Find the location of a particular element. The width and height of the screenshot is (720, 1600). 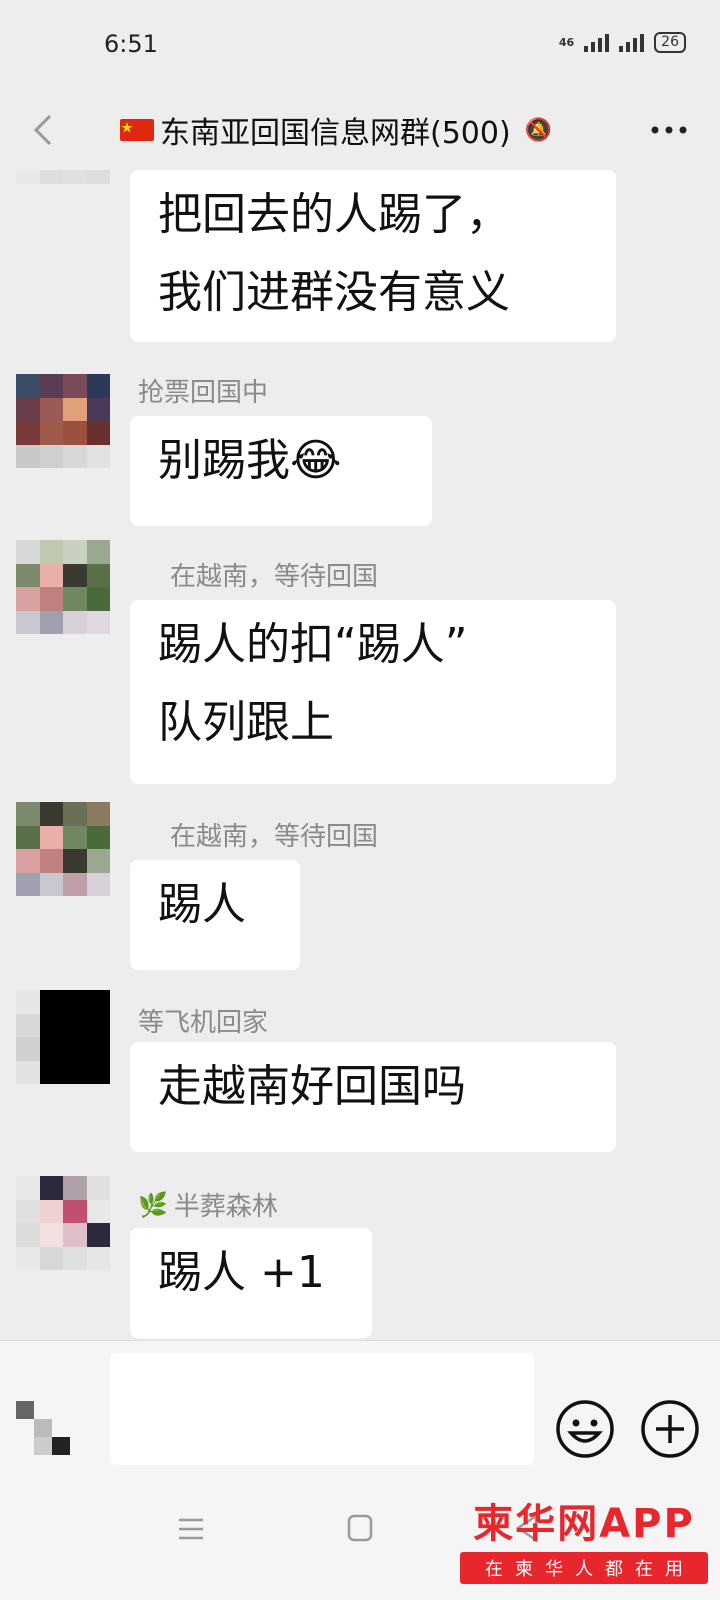

chat-title-text: 东南亚回国信息网群(500) is located at coordinates (335, 133).